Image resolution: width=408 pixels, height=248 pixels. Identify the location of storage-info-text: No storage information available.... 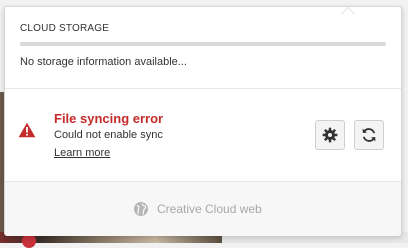
(103, 62).